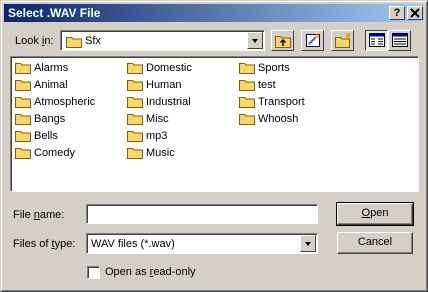  I want to click on list-item-label: Bangs, so click(50, 119).